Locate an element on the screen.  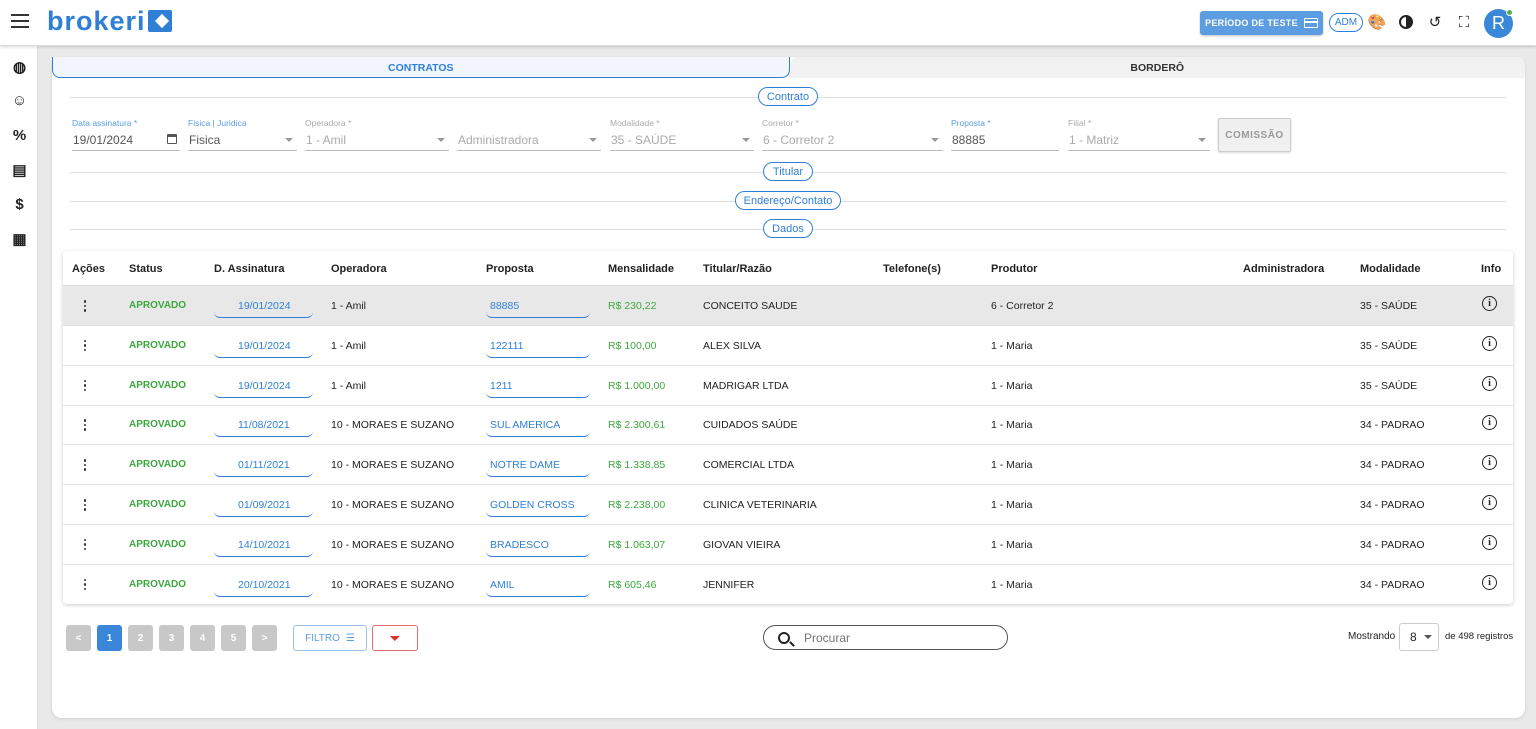
user-avatar: R is located at coordinates (1498, 23).